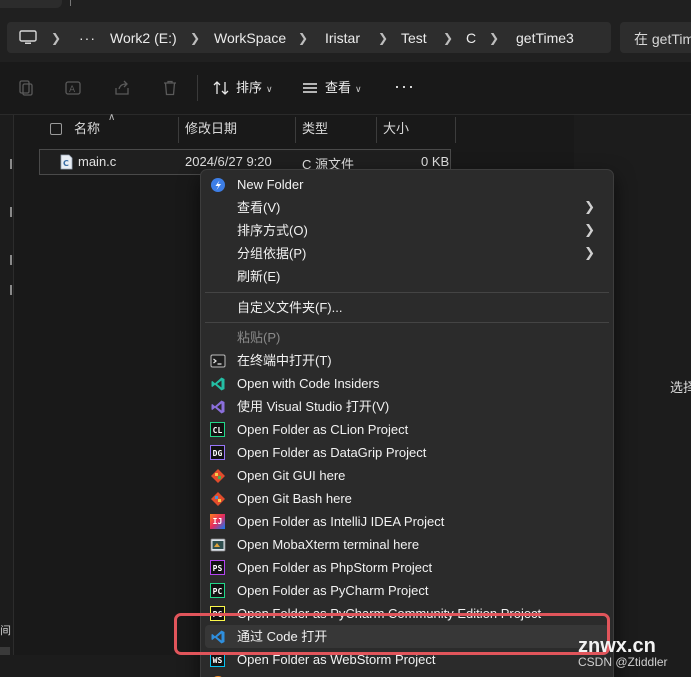 This screenshot has height=677, width=691. Describe the element at coordinates (259, 337) in the screenshot. I see `menu-label: 粘贴(P)` at that location.